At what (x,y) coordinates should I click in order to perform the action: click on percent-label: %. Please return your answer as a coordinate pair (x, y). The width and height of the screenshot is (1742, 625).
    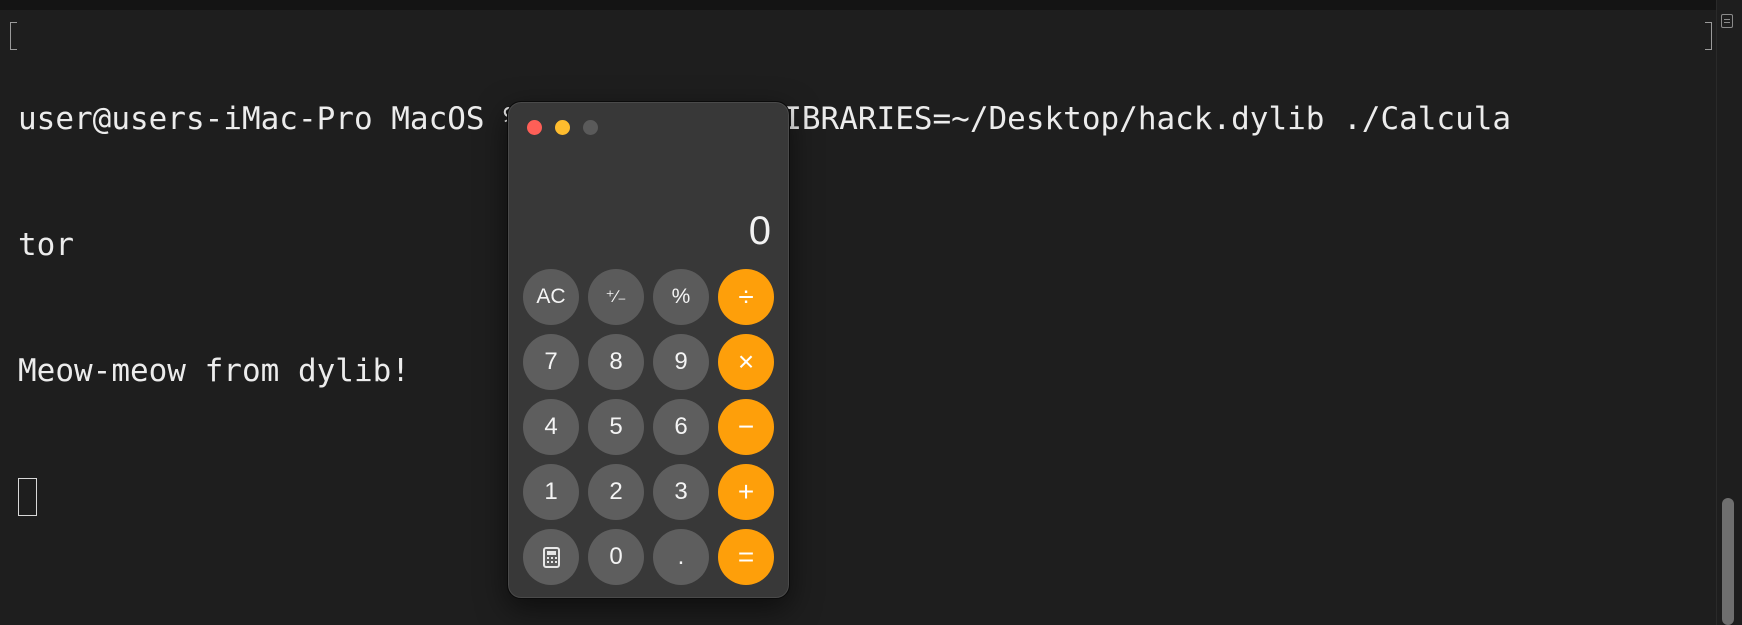
    Looking at the image, I should click on (681, 296).